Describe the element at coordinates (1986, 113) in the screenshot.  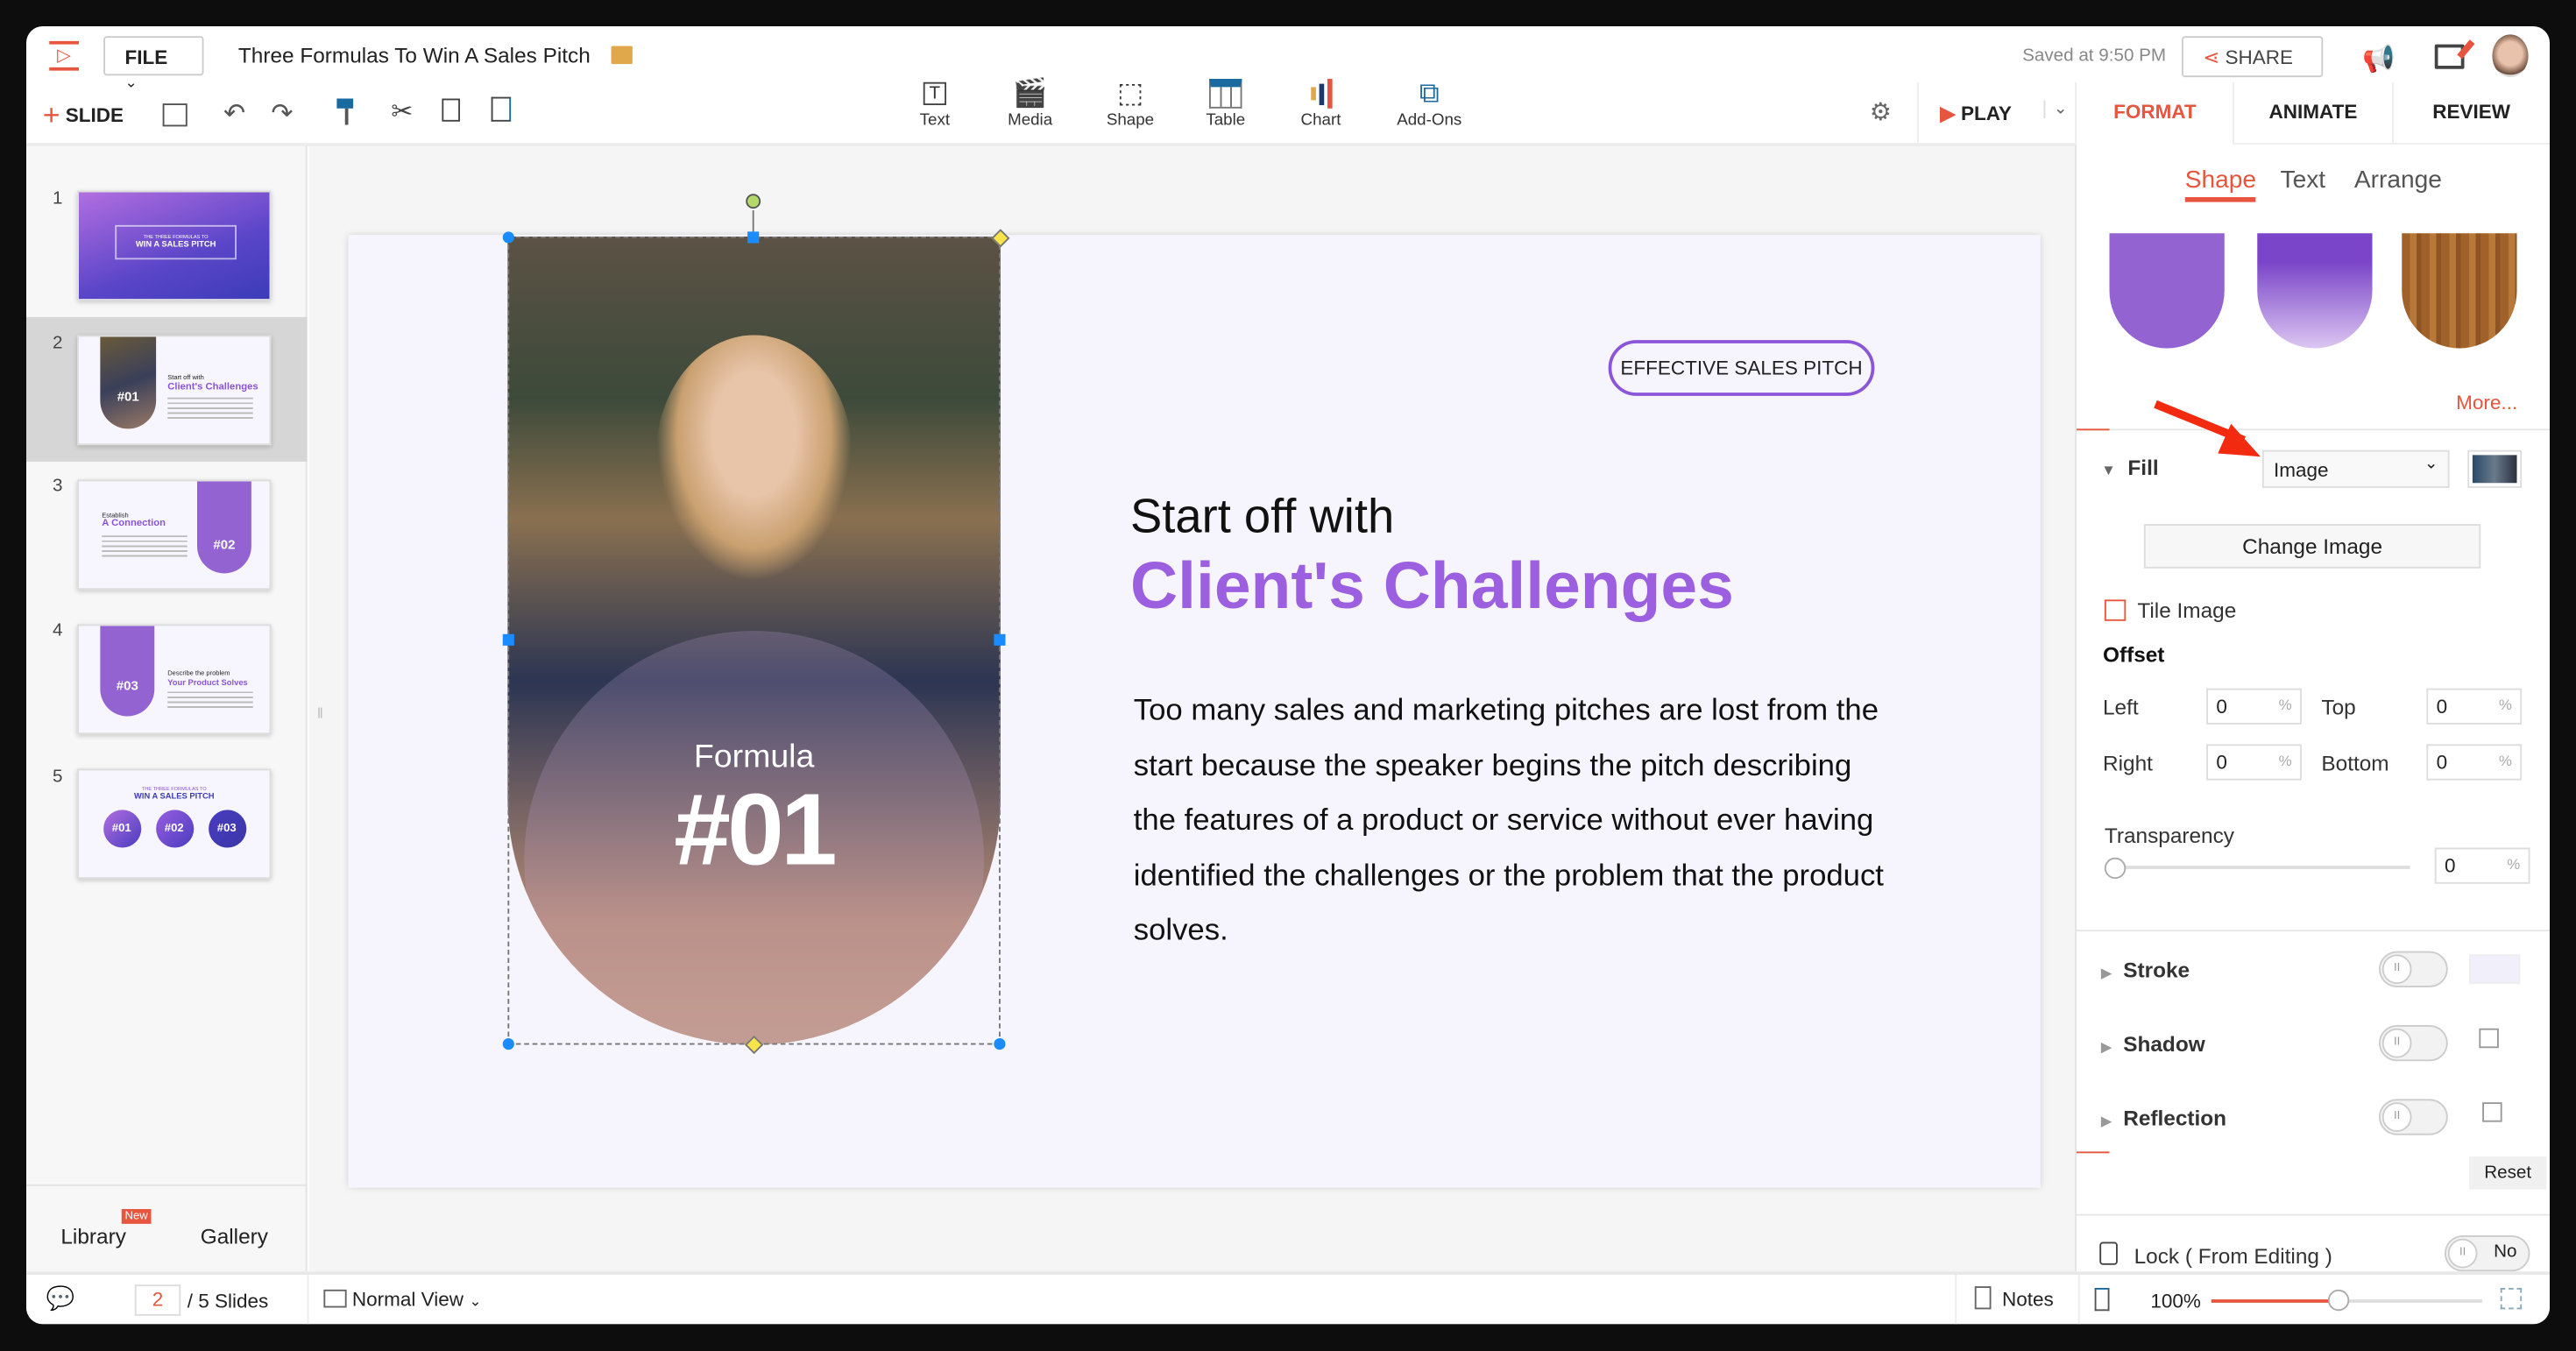
I see `play-label: PLAY` at that location.